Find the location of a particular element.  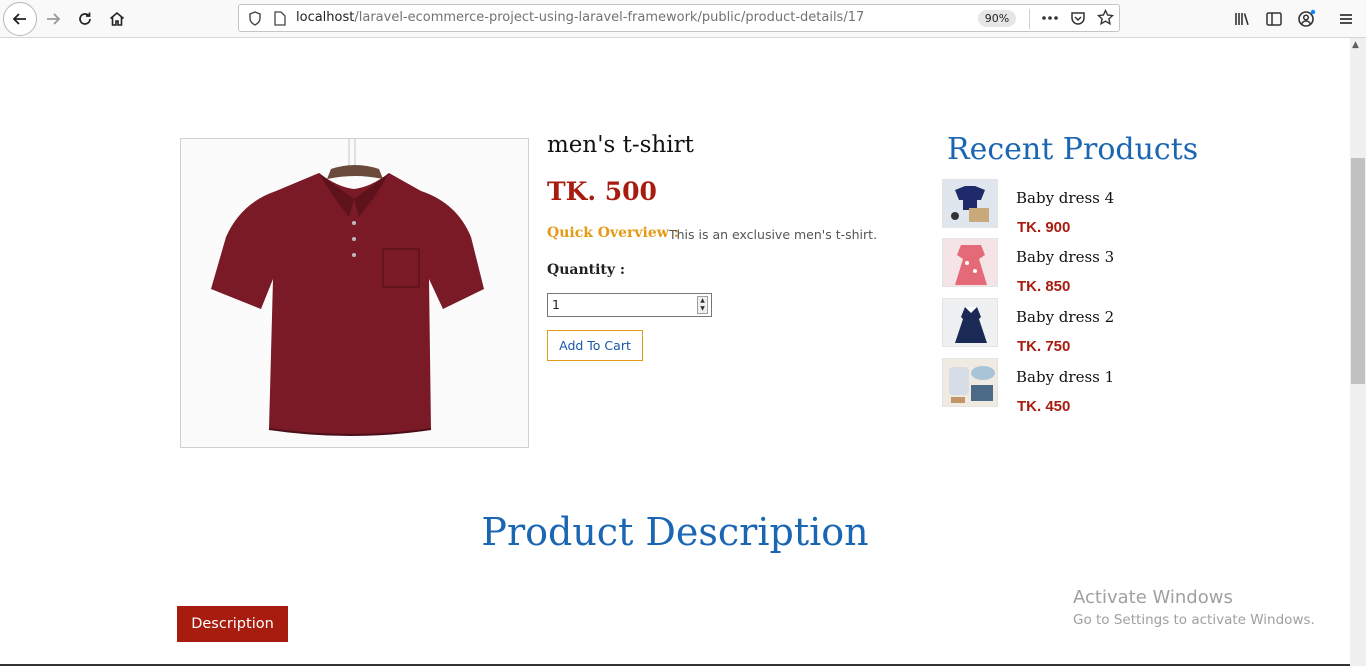

recent-product-price: TK. 450 is located at coordinates (1044, 406).